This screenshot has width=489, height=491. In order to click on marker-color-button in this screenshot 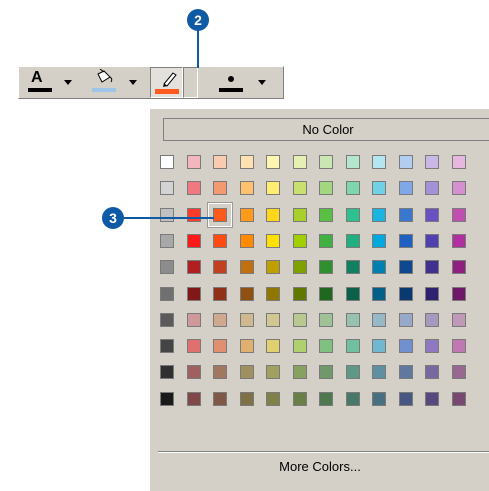, I will do `click(245, 82)`.